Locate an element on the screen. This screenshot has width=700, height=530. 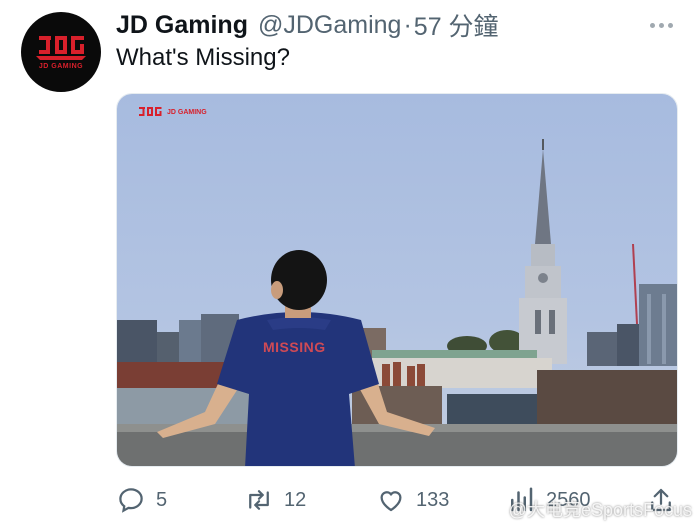
tweet-header: JD Gaming @JDGaming · 57 分鐘 is located at coordinates (401, 25).